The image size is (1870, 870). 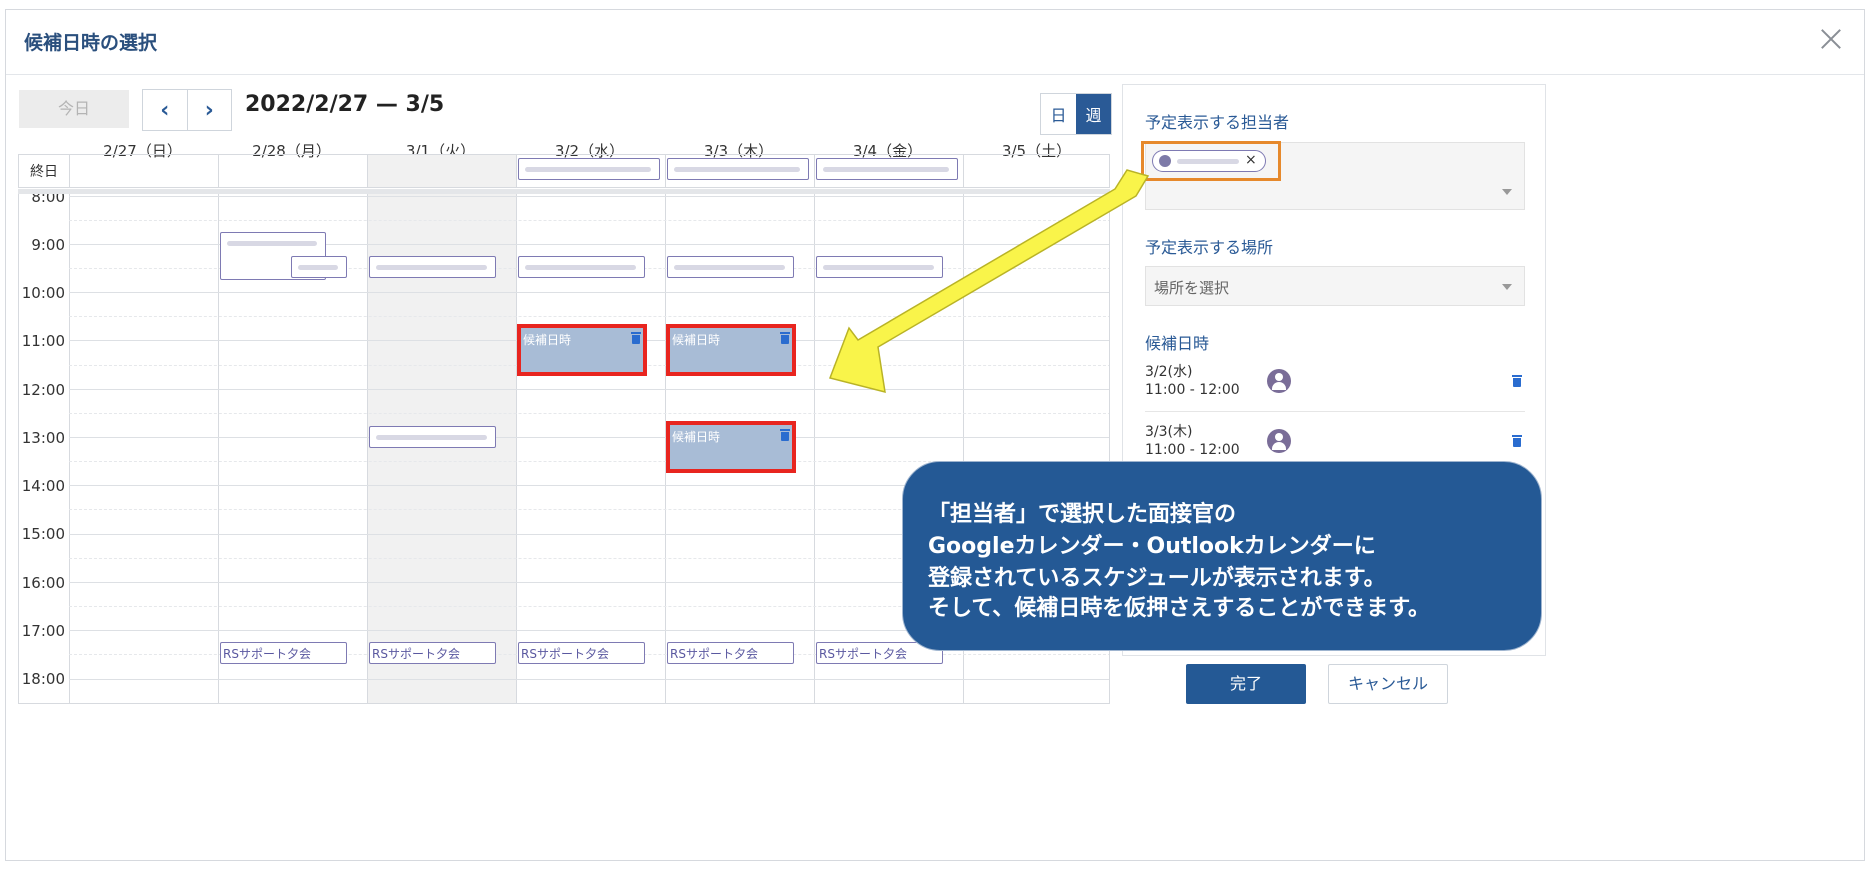 I want to click on time-label: 18:00, so click(x=43, y=679).